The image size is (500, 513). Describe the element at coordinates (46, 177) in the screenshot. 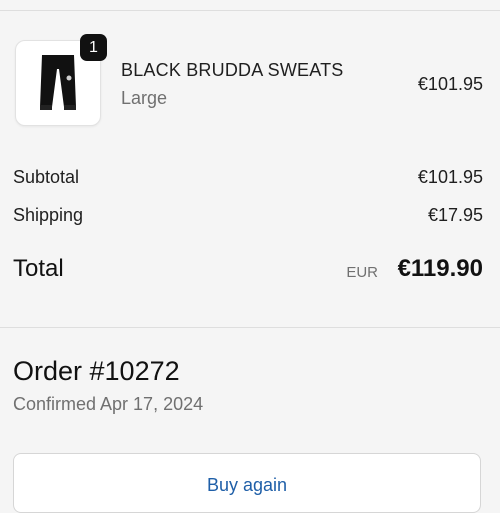

I see `subtotal-label: Subtotal` at that location.